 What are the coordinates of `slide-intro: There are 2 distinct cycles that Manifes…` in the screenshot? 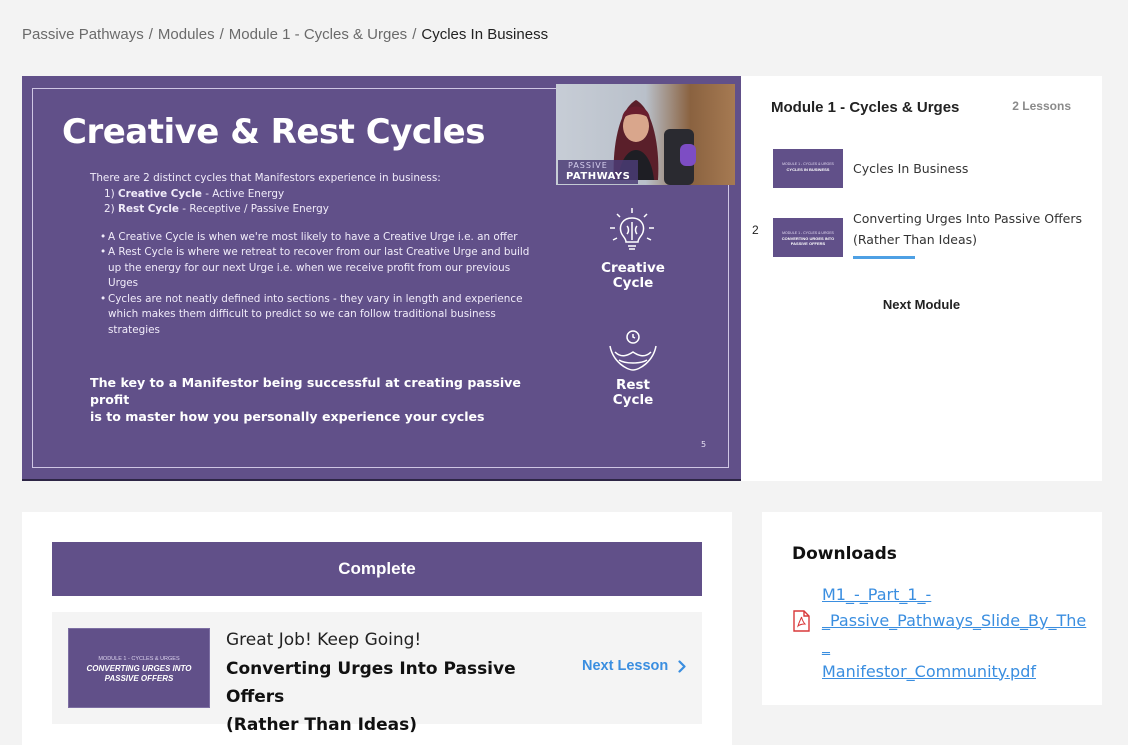 It's located at (265, 178).